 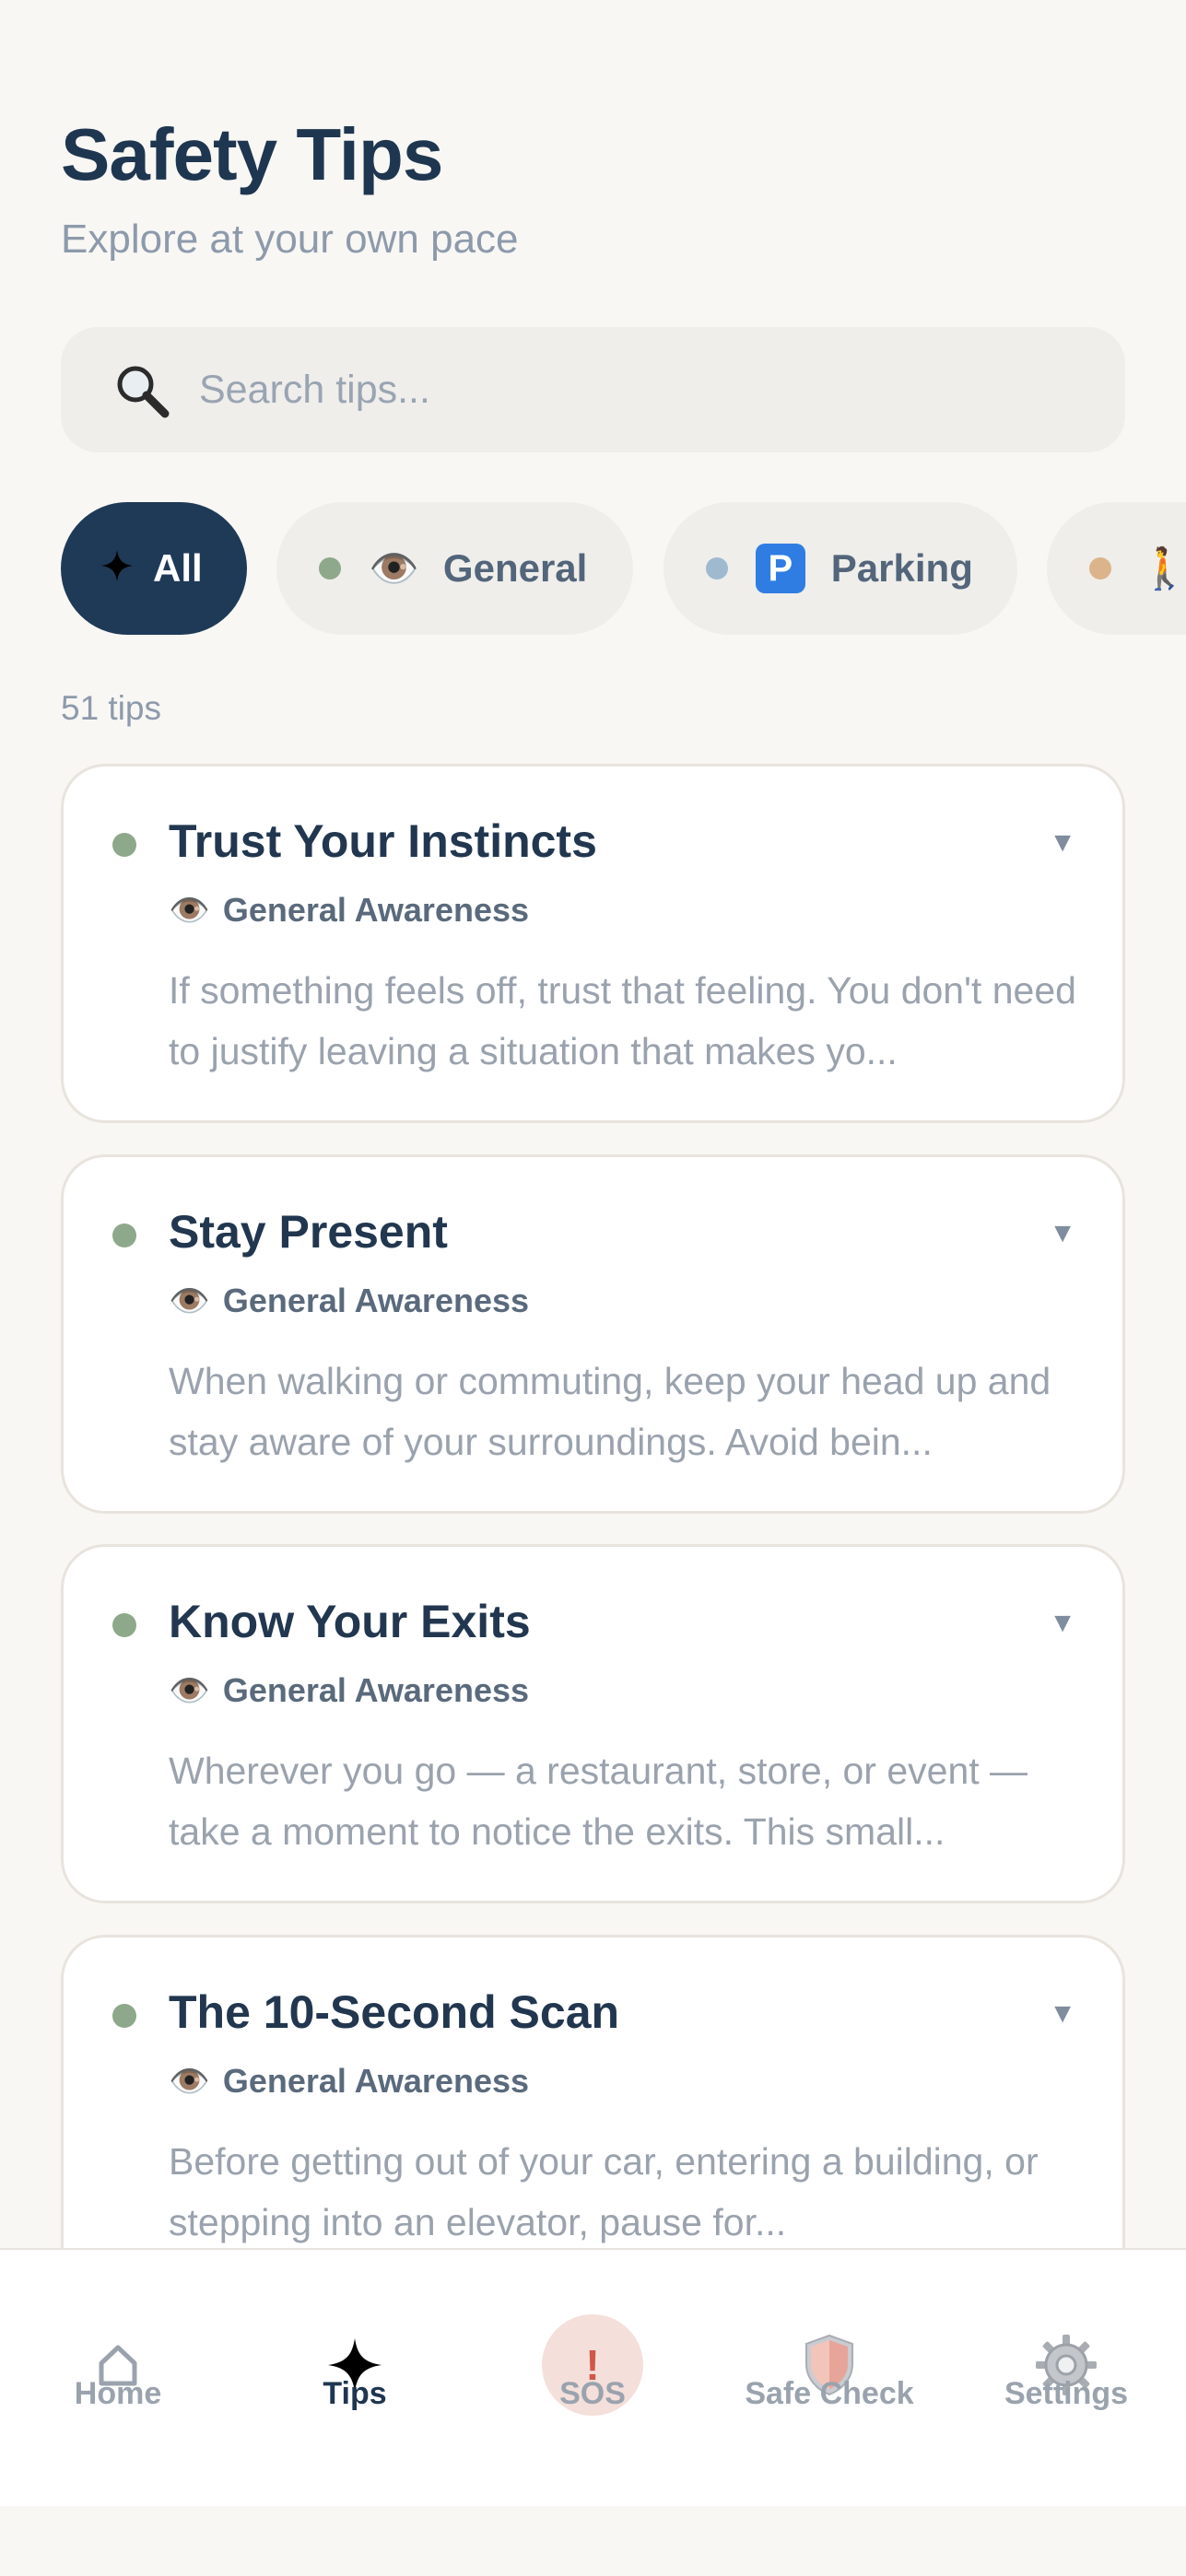 I want to click on page-title: Safety Tips, so click(x=252, y=154).